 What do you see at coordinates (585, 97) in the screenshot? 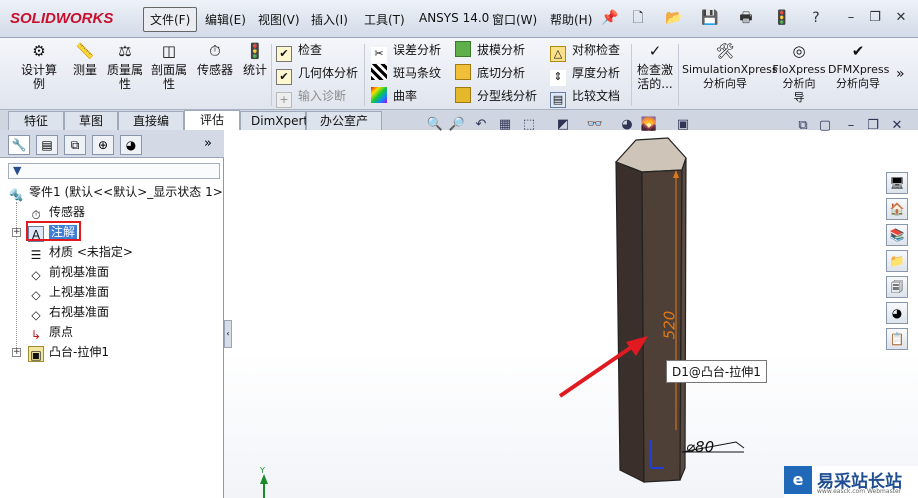
I see `compare-documents-button: ▤ 比较文档` at bounding box center [585, 97].